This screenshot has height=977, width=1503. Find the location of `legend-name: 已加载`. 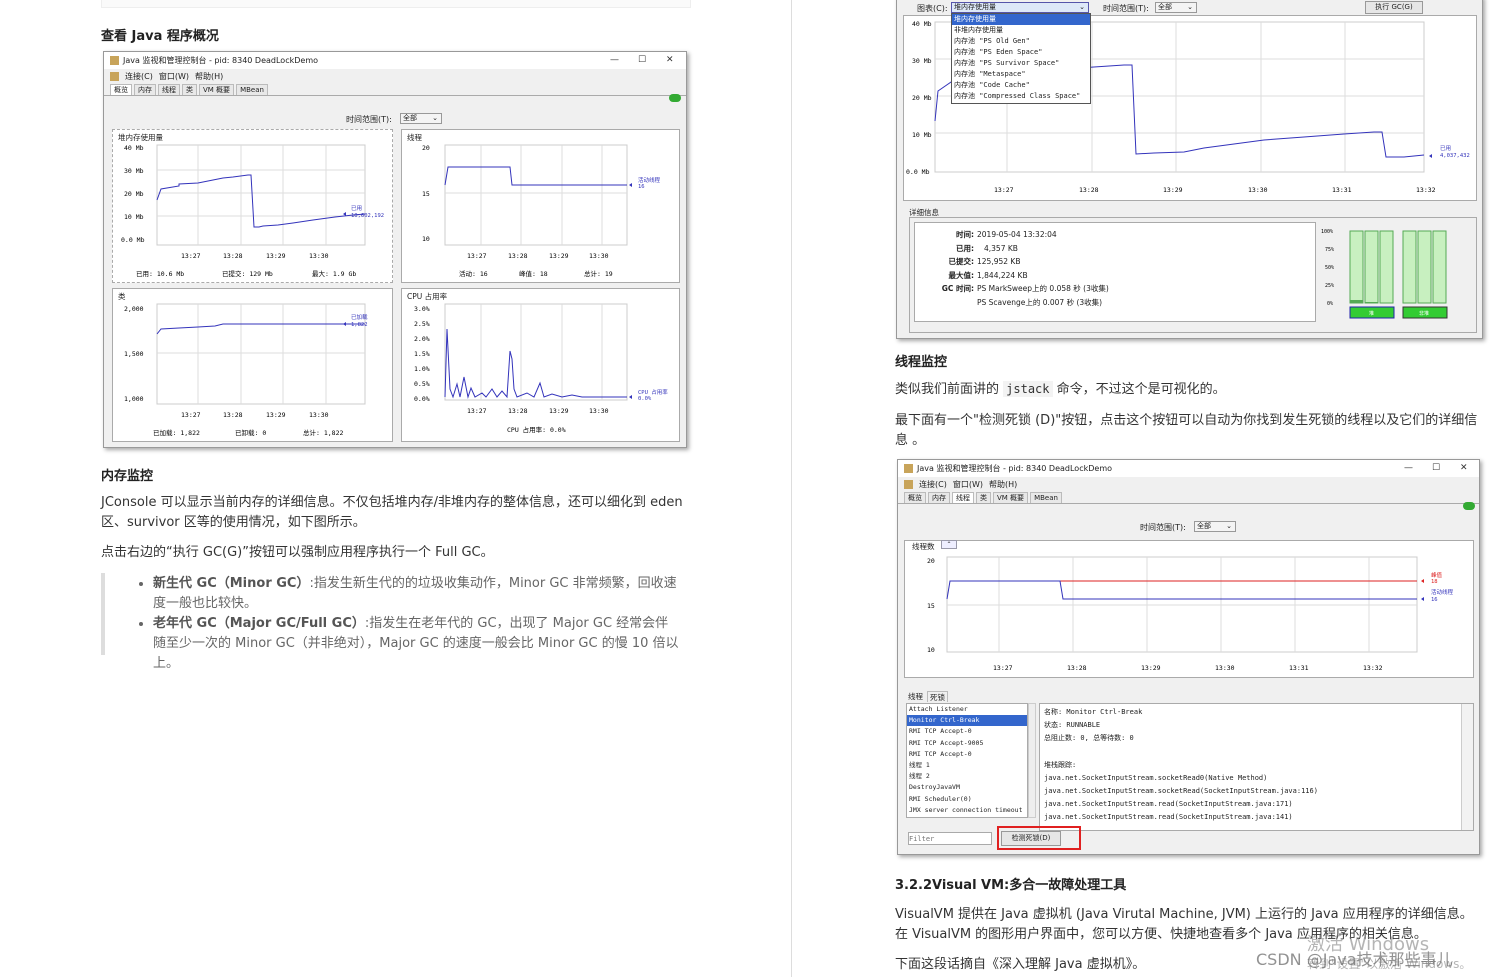

legend-name: 已加载 is located at coordinates (359, 317).